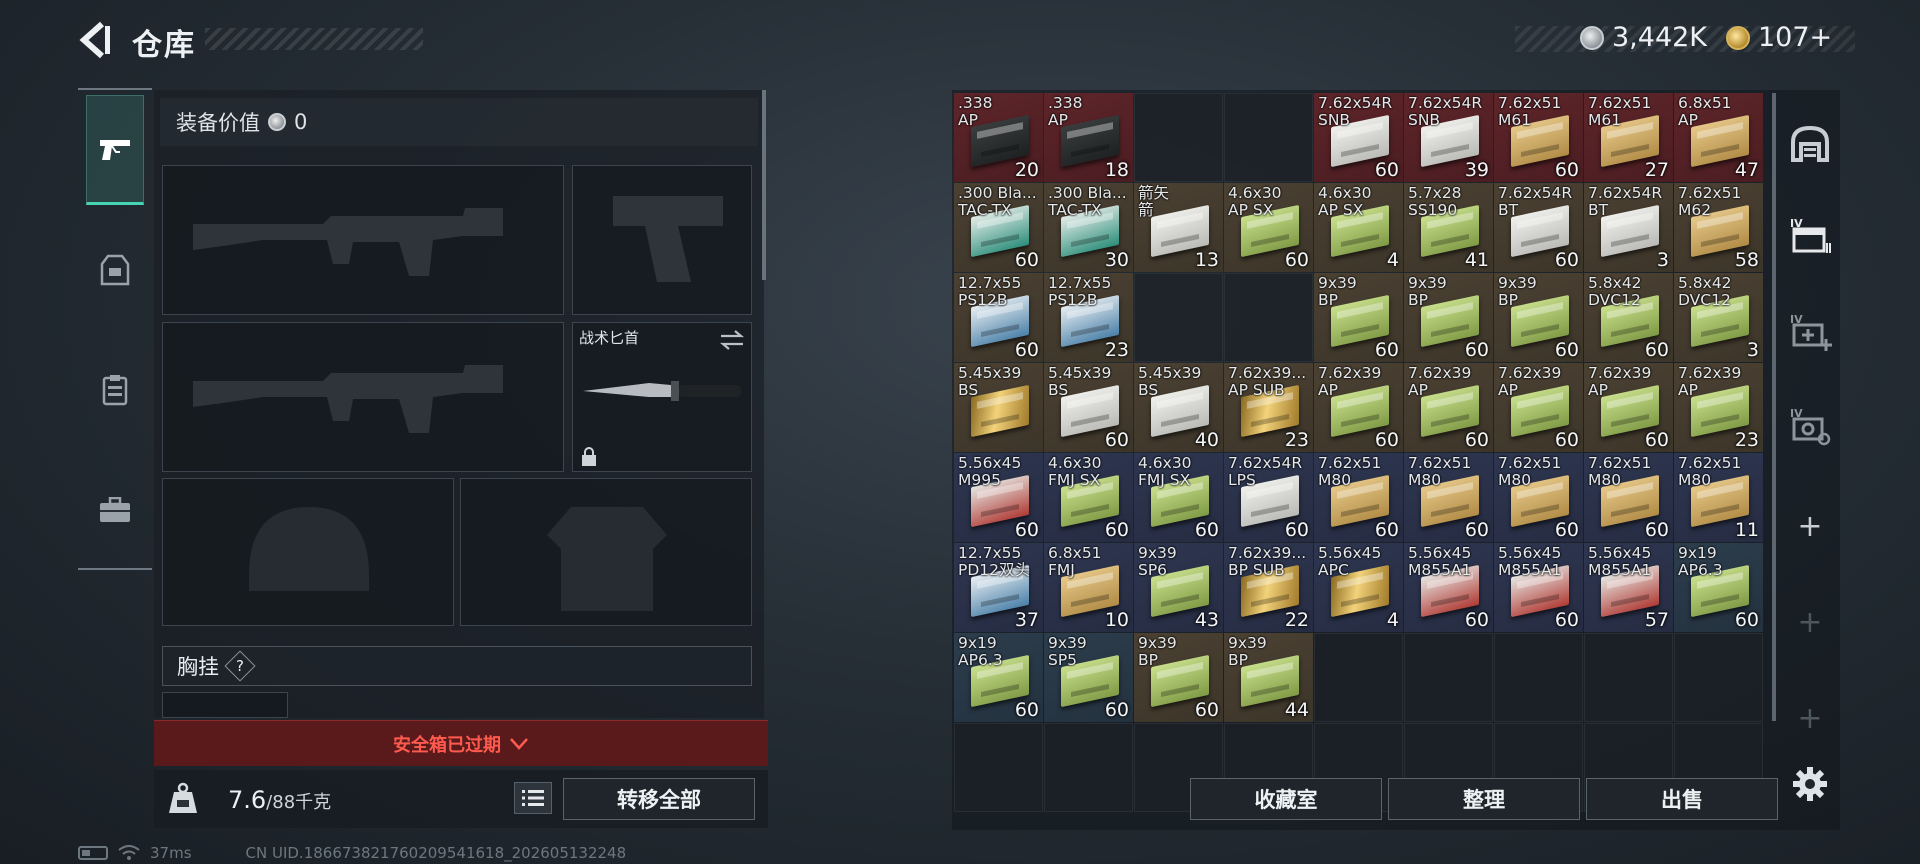 Image resolution: width=1920 pixels, height=864 pixels. Describe the element at coordinates (1628, 587) in the screenshot. I see `ammo-item-cell: 5.56x45 M855A1 57` at that location.